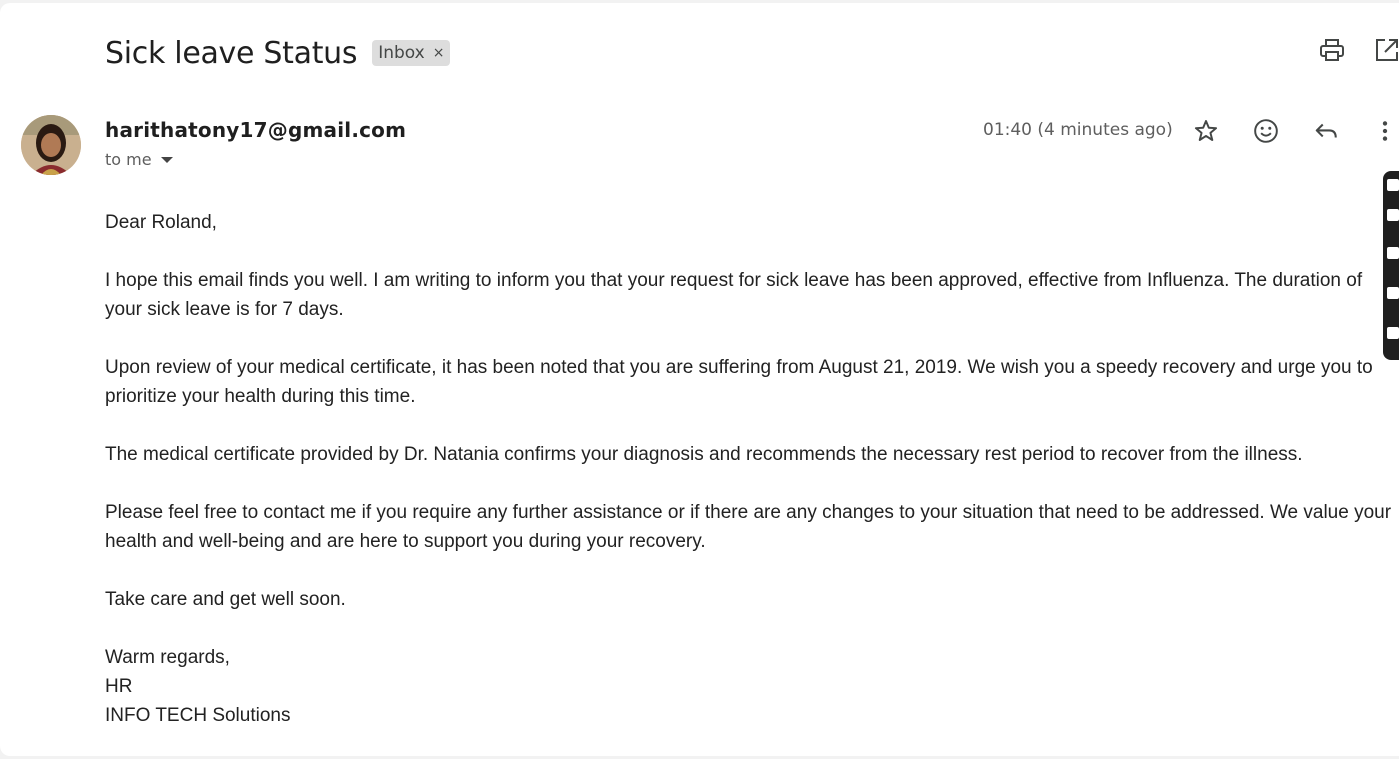 Image resolution: width=1399 pixels, height=759 pixels. What do you see at coordinates (231, 53) in the screenshot?
I see `email-subject: Sick leave Status` at bounding box center [231, 53].